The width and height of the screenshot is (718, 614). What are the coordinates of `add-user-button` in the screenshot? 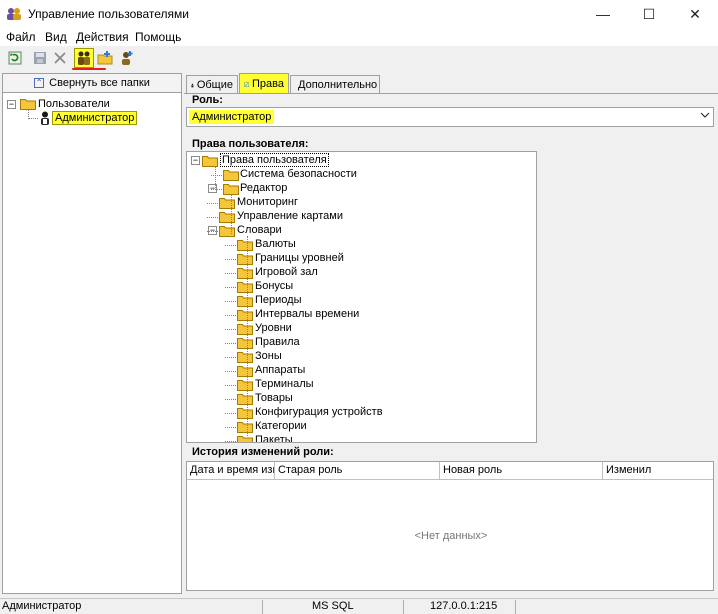 It's located at (126, 58).